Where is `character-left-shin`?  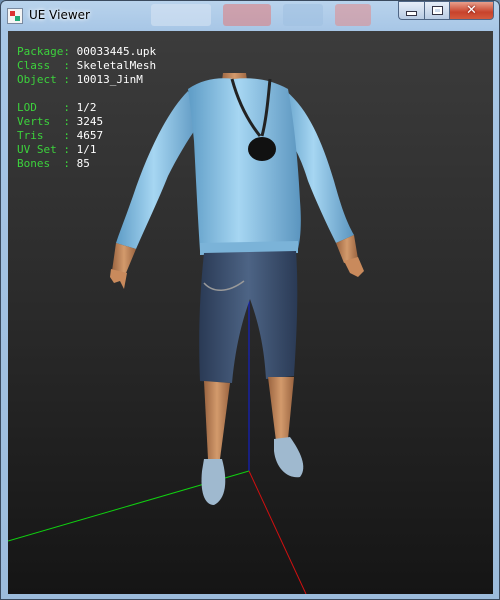 character-left-shin is located at coordinates (217, 420).